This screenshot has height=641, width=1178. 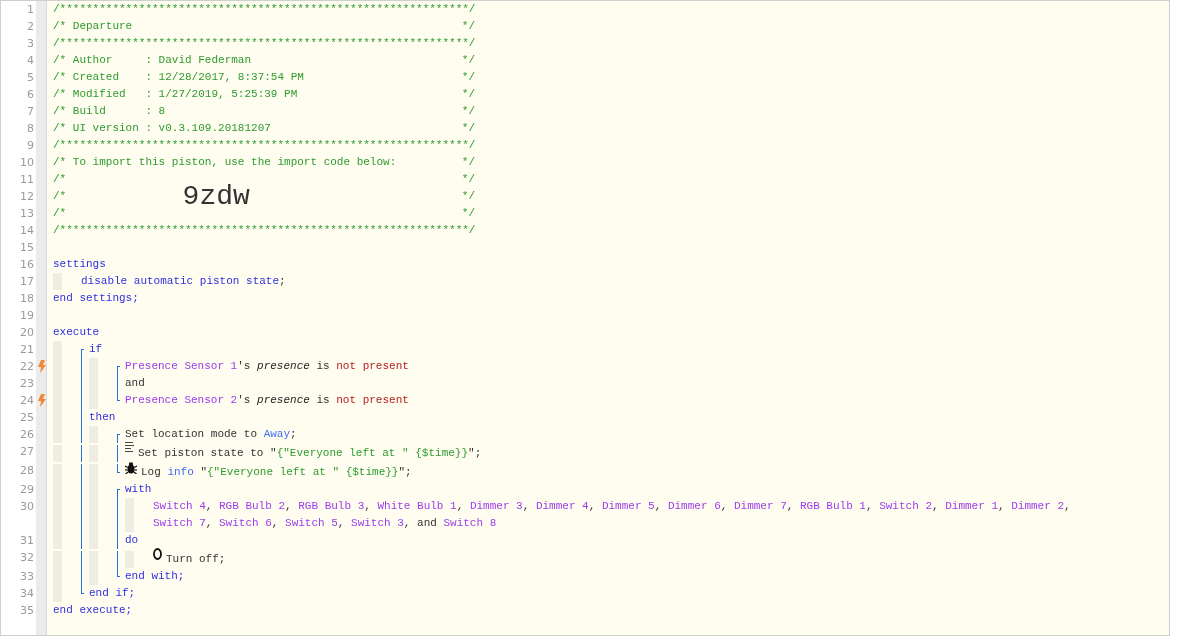 I want to click on line-number: 12, so click(x=27, y=197).